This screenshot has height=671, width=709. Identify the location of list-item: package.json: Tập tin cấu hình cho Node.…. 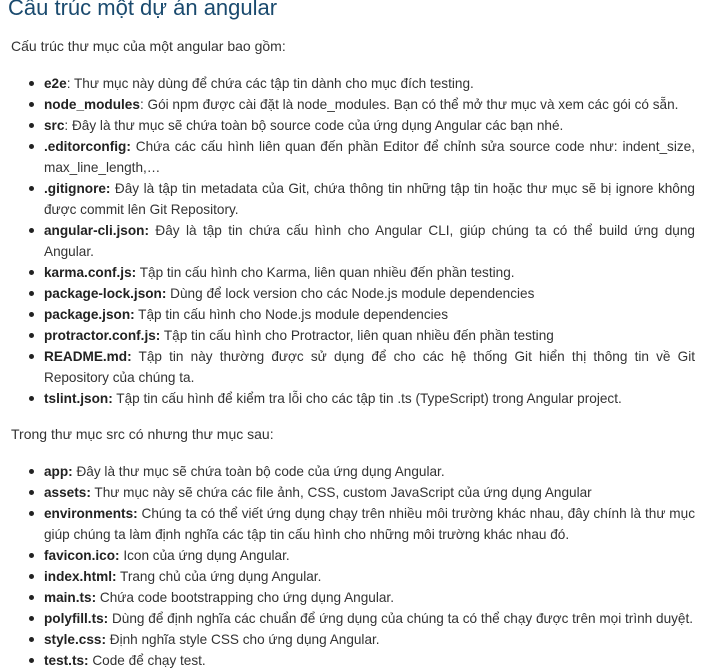
(354, 314).